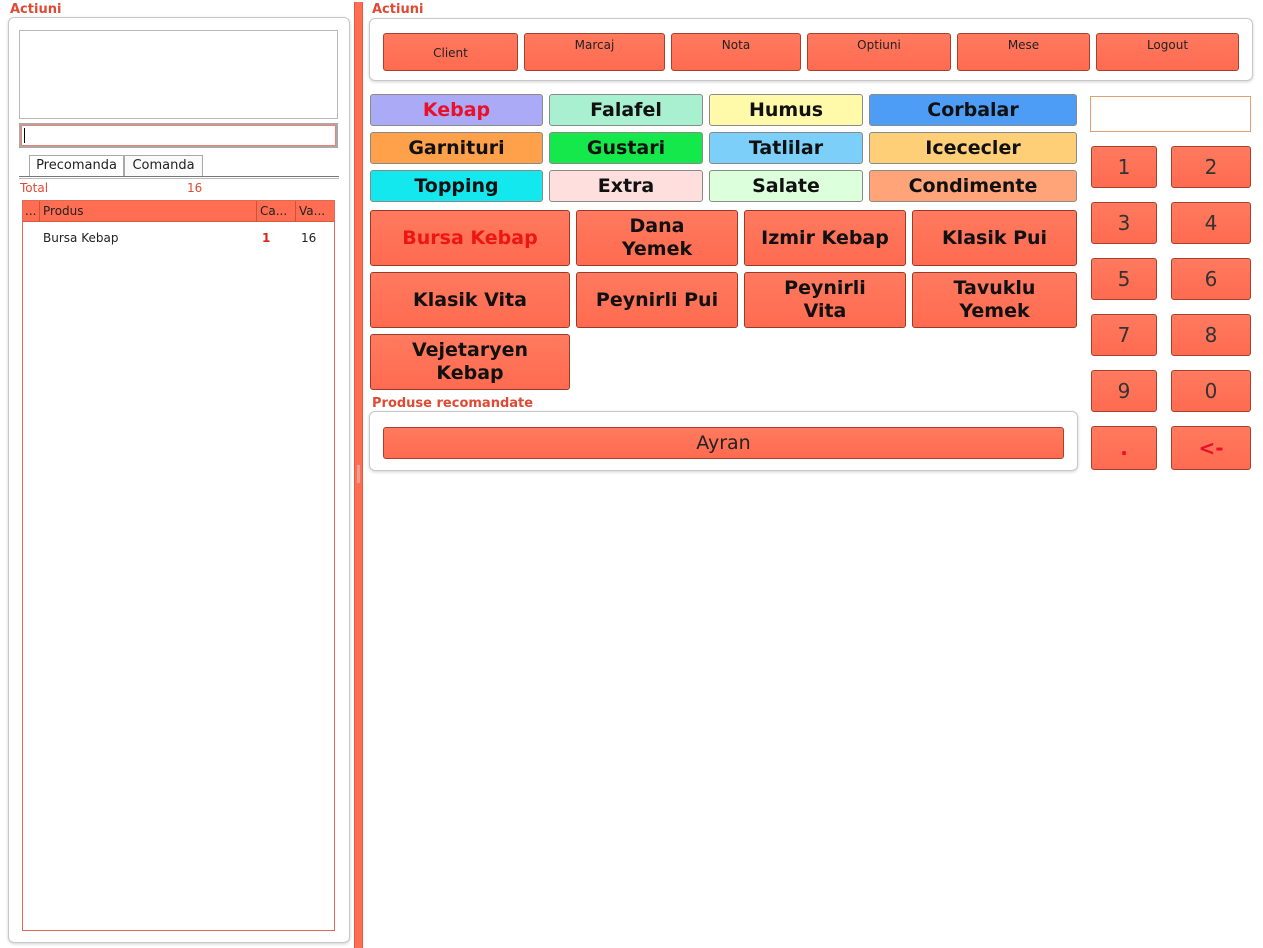 The width and height of the screenshot is (1263, 948). What do you see at coordinates (36, 9) in the screenshot?
I see `left-section-title: Actiuni` at bounding box center [36, 9].